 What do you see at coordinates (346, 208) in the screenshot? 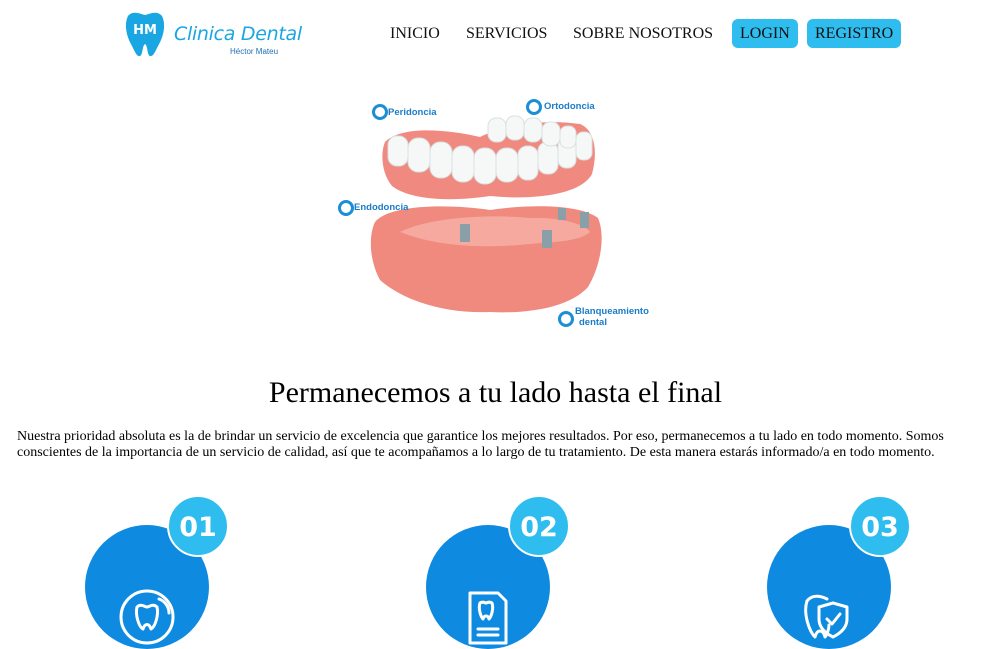
I see `endodoncia-marker` at bounding box center [346, 208].